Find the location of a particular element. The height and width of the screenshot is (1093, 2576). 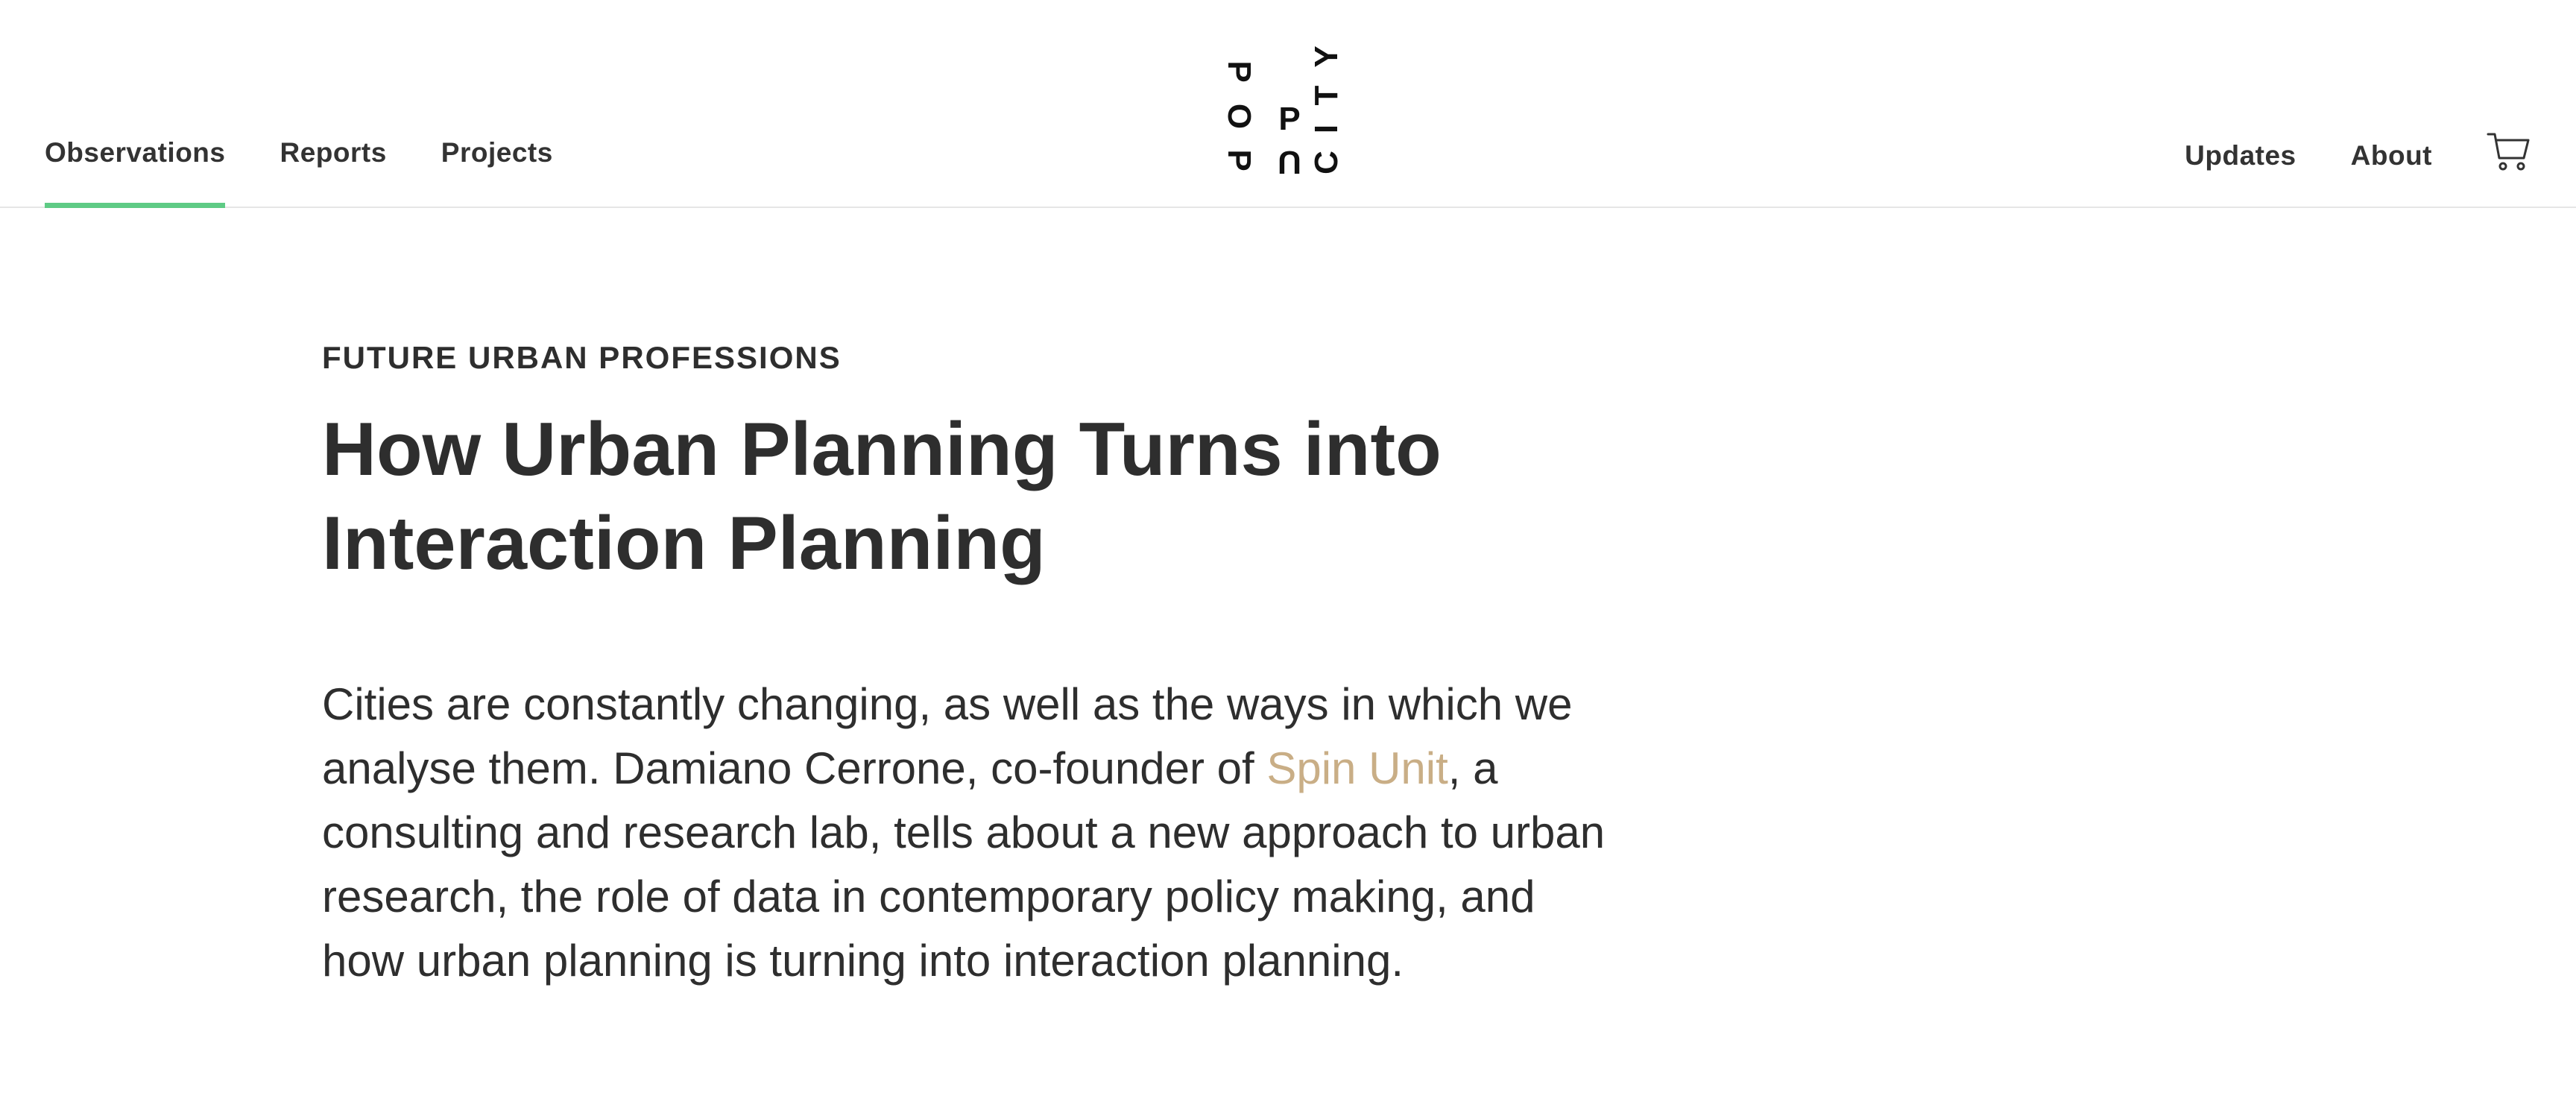

article-kicker: FUTURE URBAN PROFESSIONS is located at coordinates (974, 358).